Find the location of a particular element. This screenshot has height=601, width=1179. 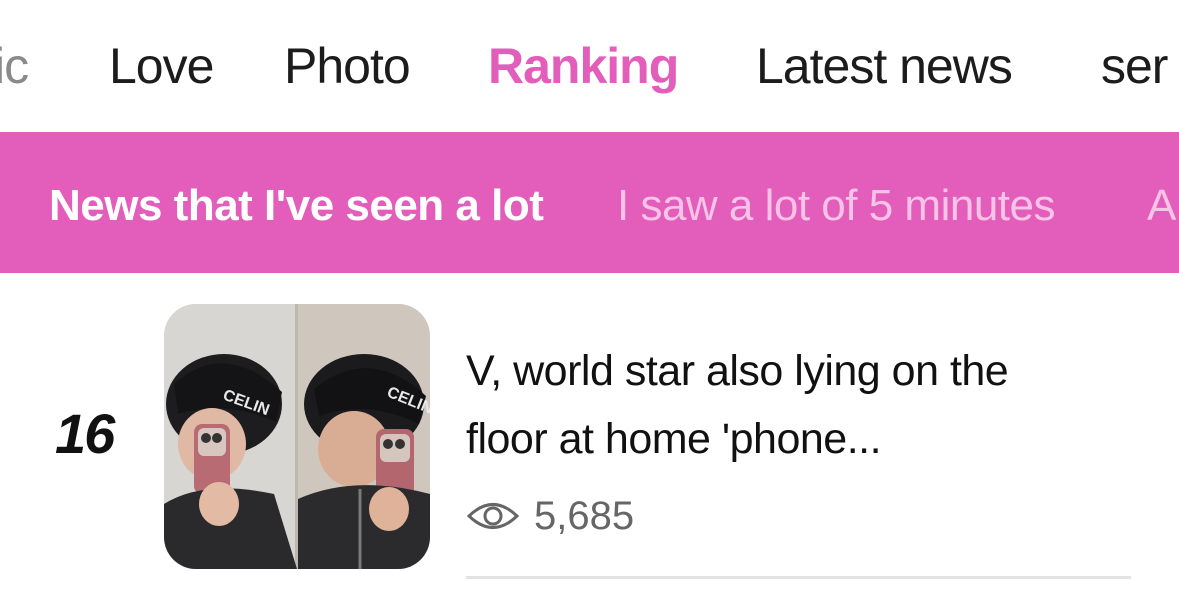

article-thumbnail: CELIN CELIN is located at coordinates (297, 436).